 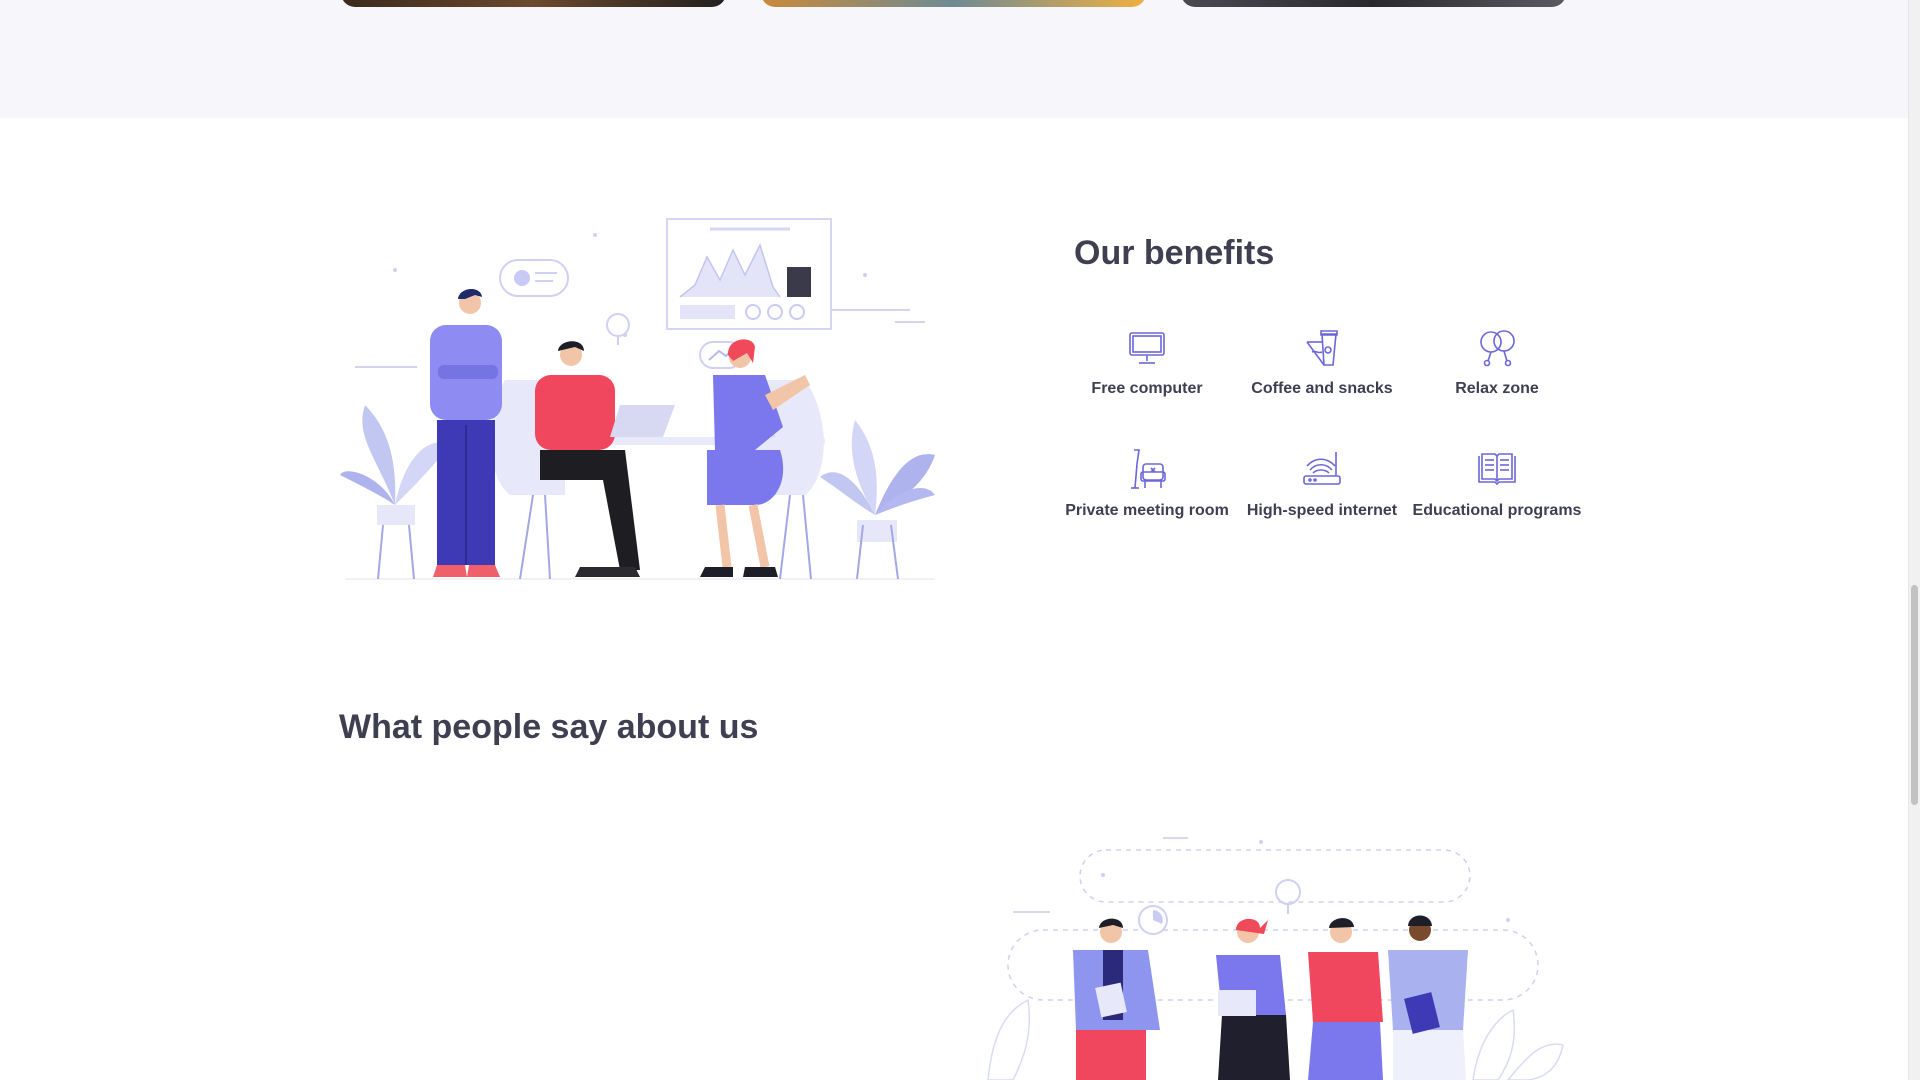 I want to click on benefit-label: High-speed internet, so click(x=1322, y=510).